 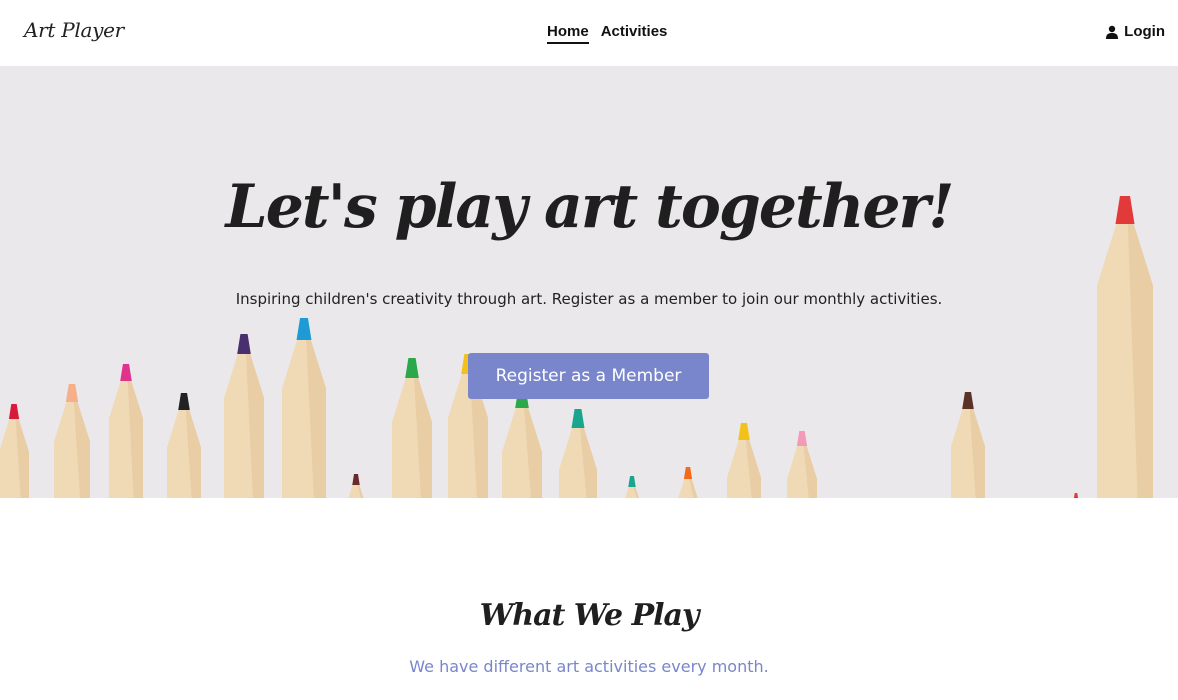 What do you see at coordinates (588, 376) in the screenshot?
I see `register-button: Register as a Member` at bounding box center [588, 376].